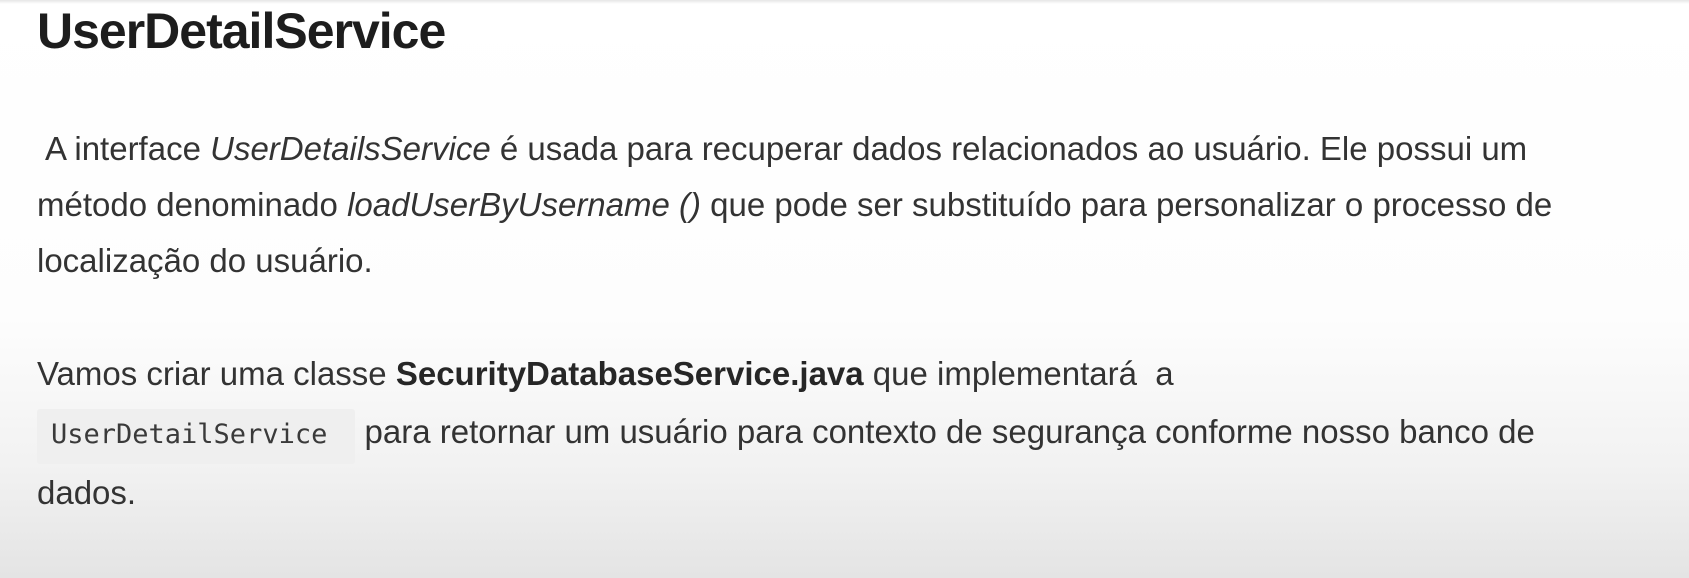 The image size is (1689, 578). What do you see at coordinates (524, 204) in the screenshot?
I see `method-name-italic: loadUserByUsername ()` at bounding box center [524, 204].